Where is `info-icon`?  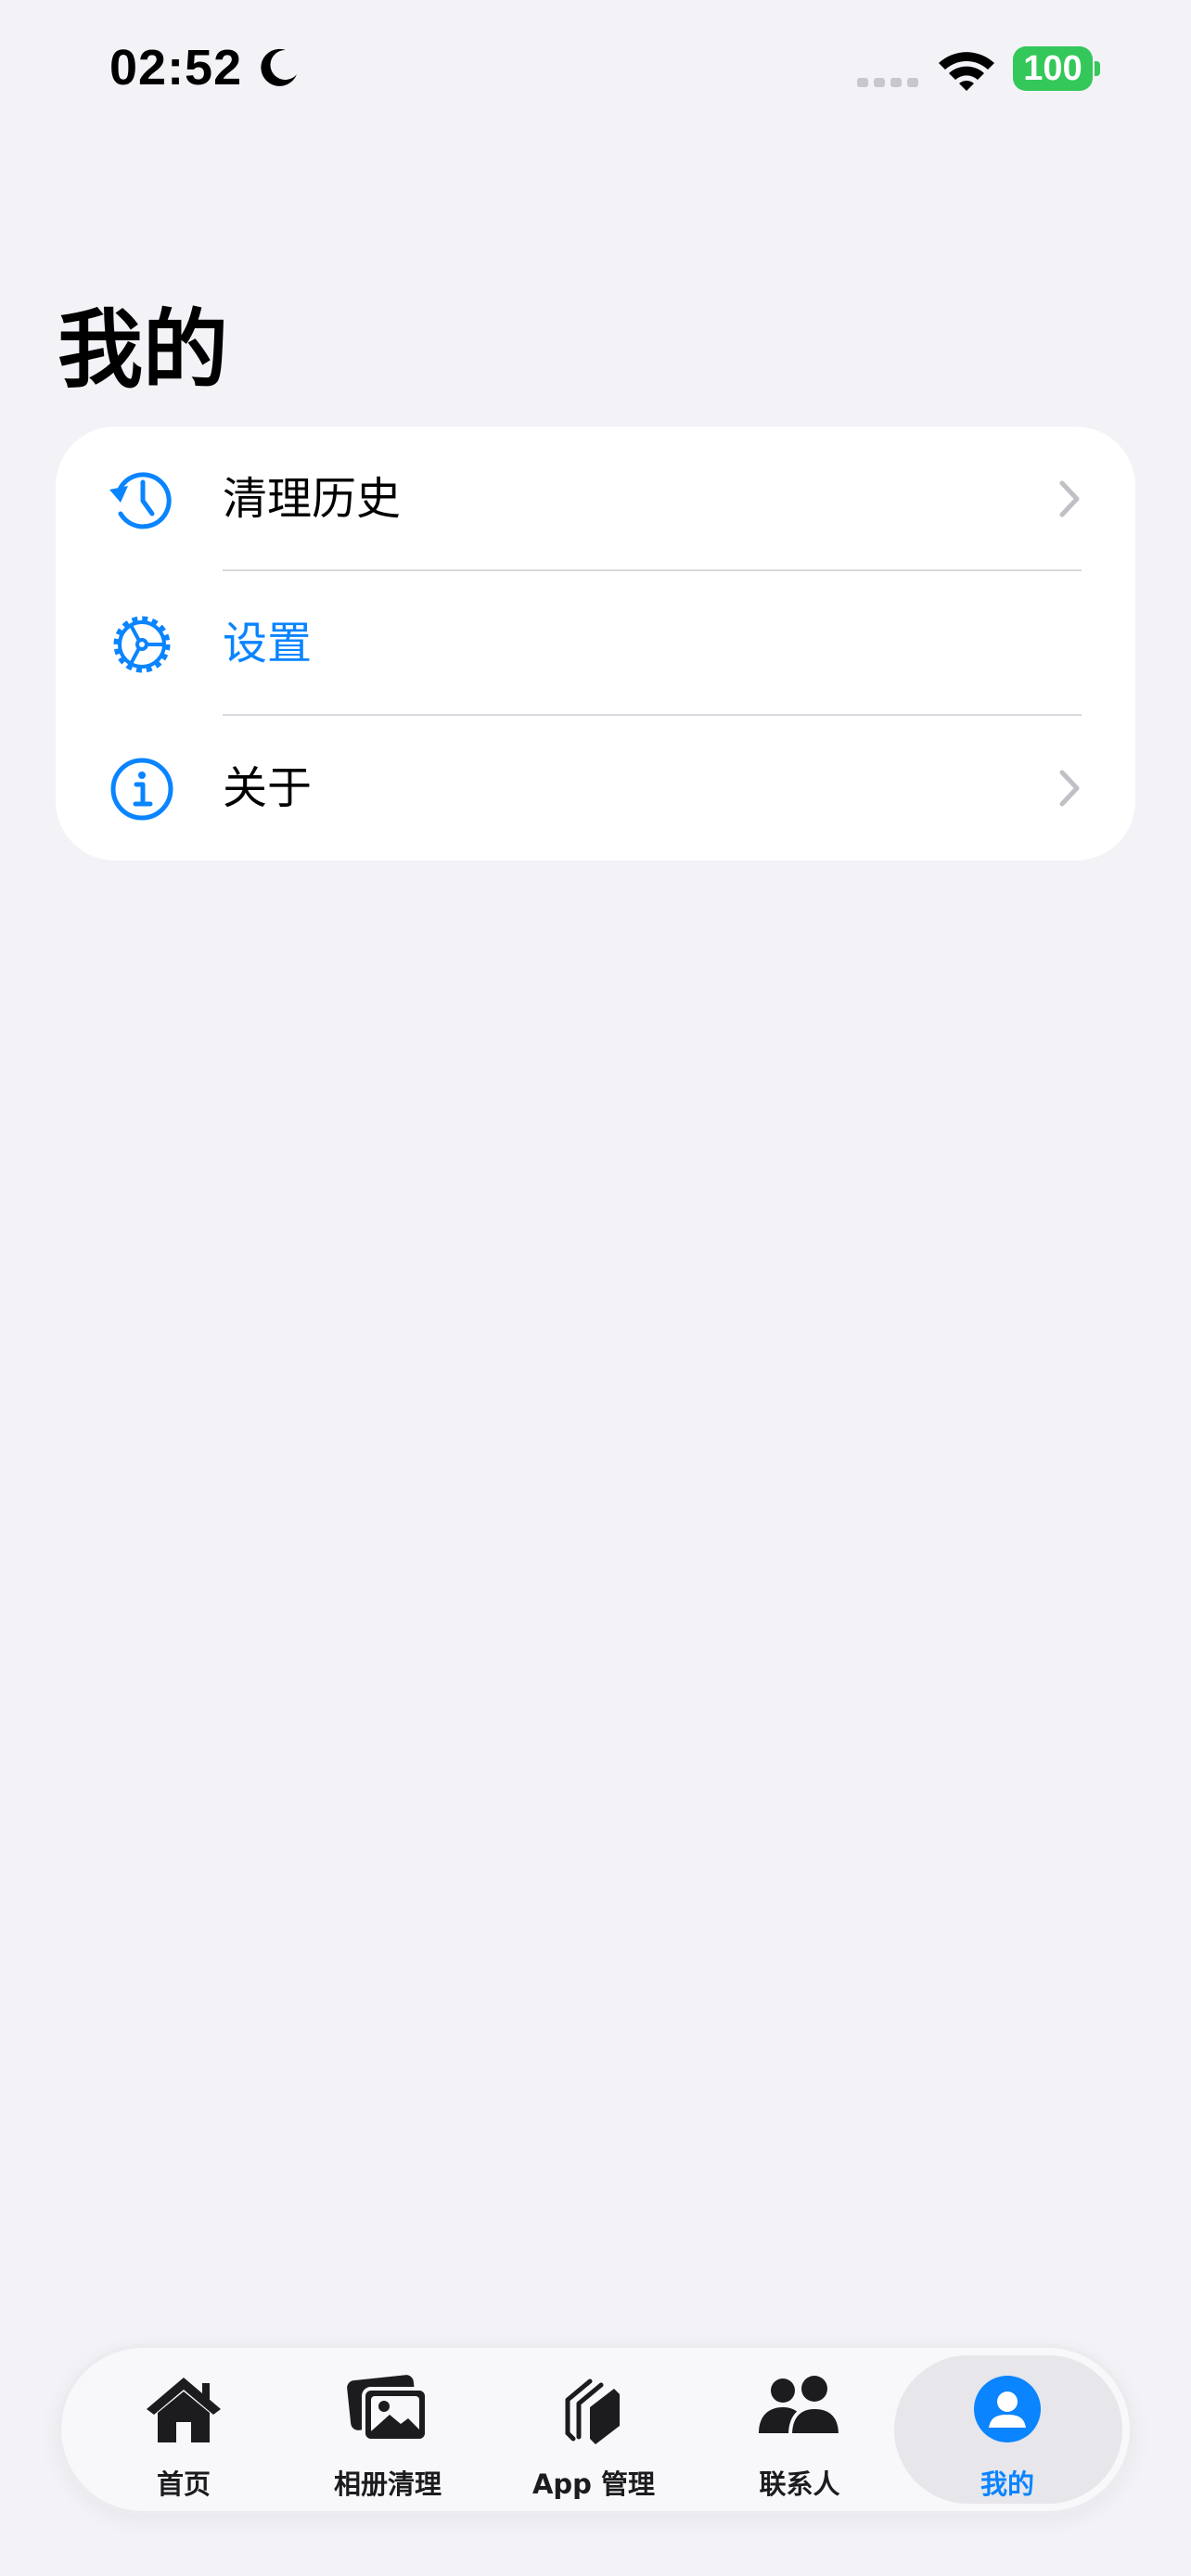 info-icon is located at coordinates (141, 789).